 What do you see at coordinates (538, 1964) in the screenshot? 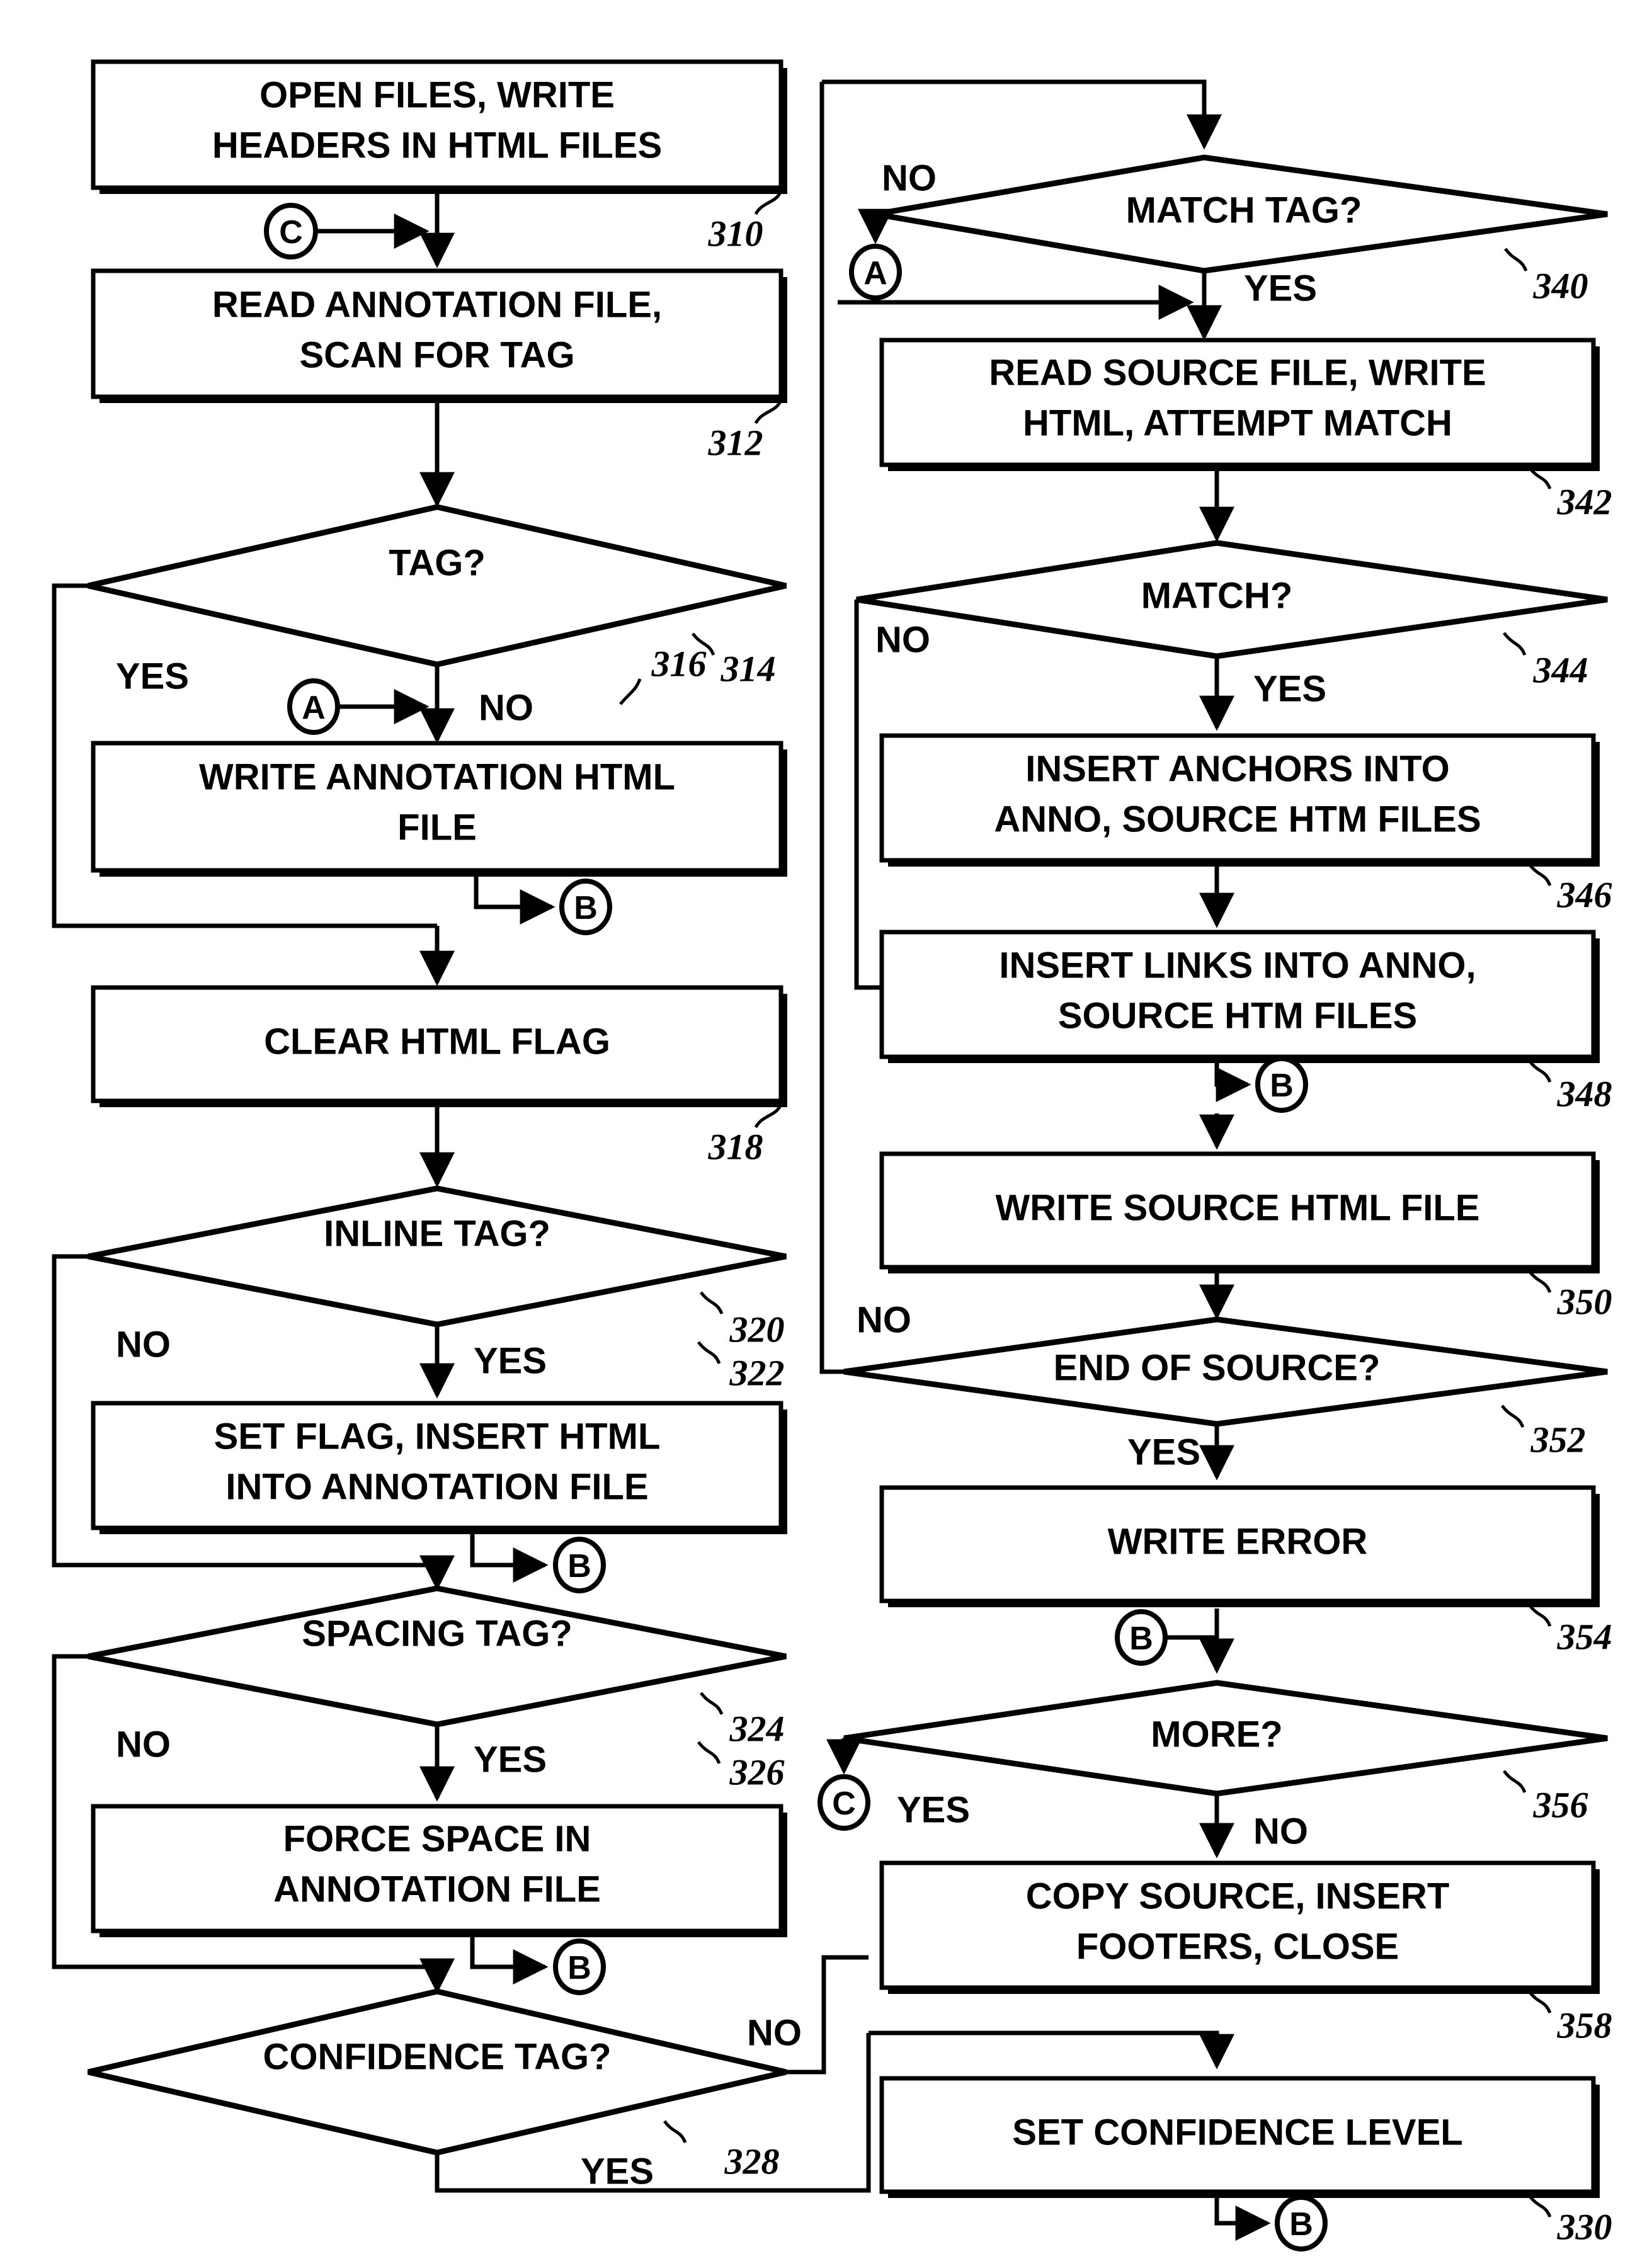
I see `connector-b3: B` at bounding box center [538, 1964].